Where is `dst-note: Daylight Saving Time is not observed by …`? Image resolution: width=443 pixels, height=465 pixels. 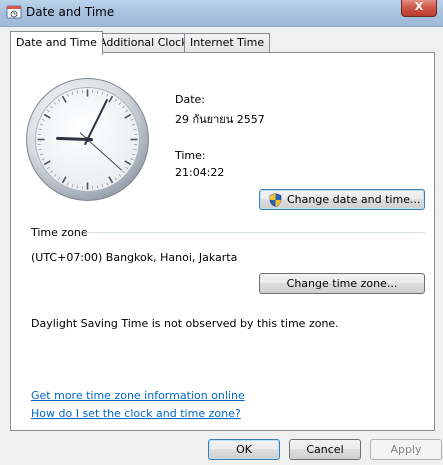
dst-note: Daylight Saving Time is not observed by … is located at coordinates (185, 323).